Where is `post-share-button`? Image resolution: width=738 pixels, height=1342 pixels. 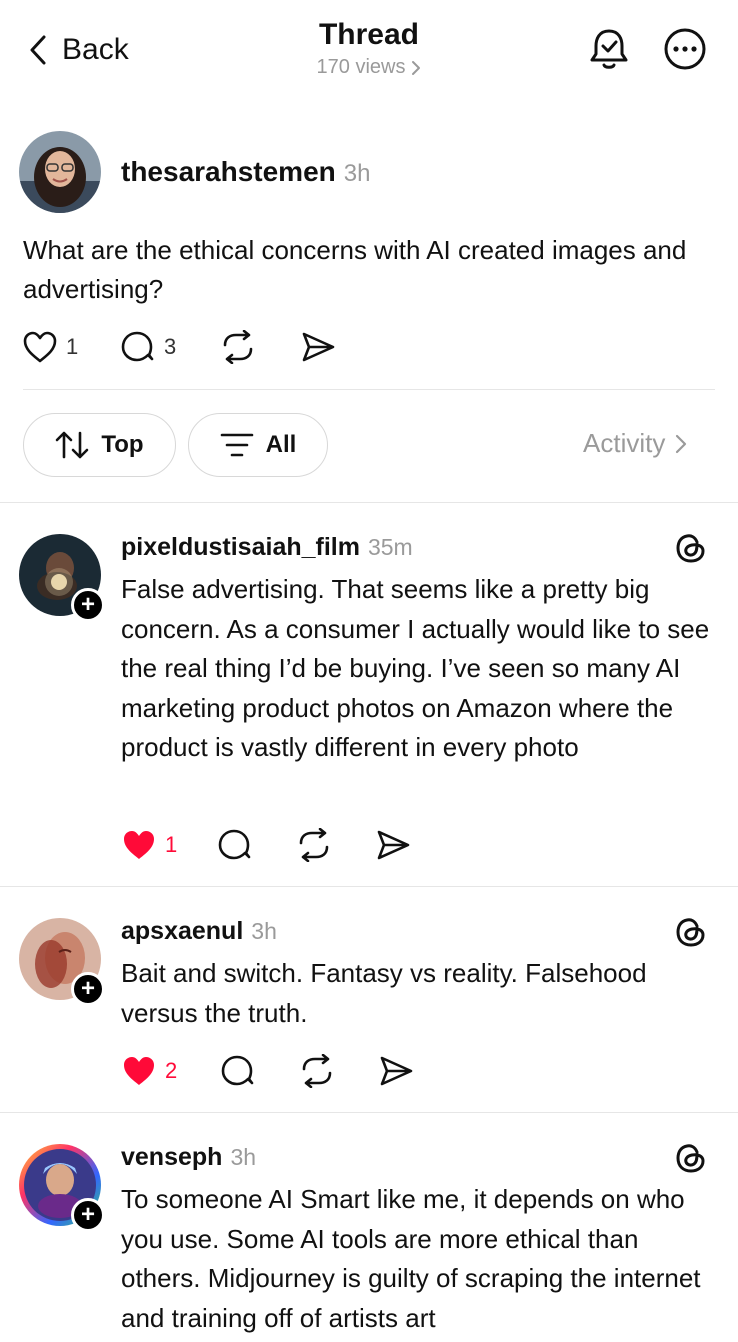
post-share-button is located at coordinates (318, 347).